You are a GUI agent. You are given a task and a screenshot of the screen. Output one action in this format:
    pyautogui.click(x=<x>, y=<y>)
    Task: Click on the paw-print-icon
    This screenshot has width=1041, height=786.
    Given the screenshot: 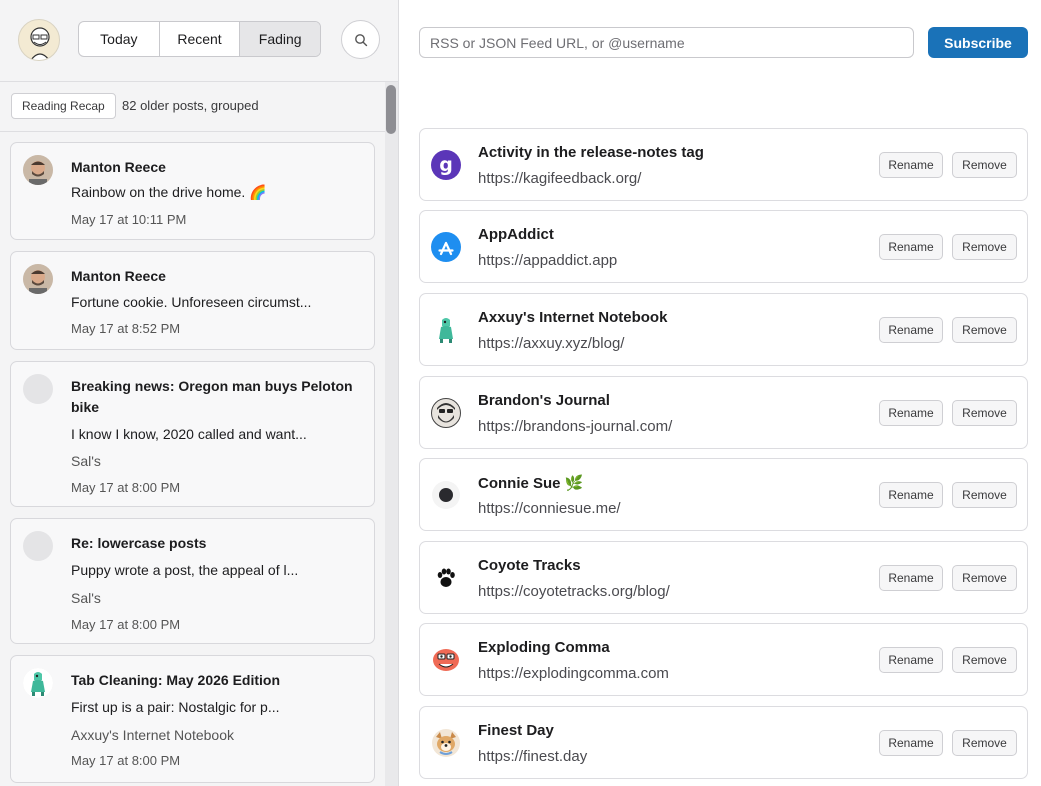 What is the action you would take?
    pyautogui.click(x=446, y=577)
    